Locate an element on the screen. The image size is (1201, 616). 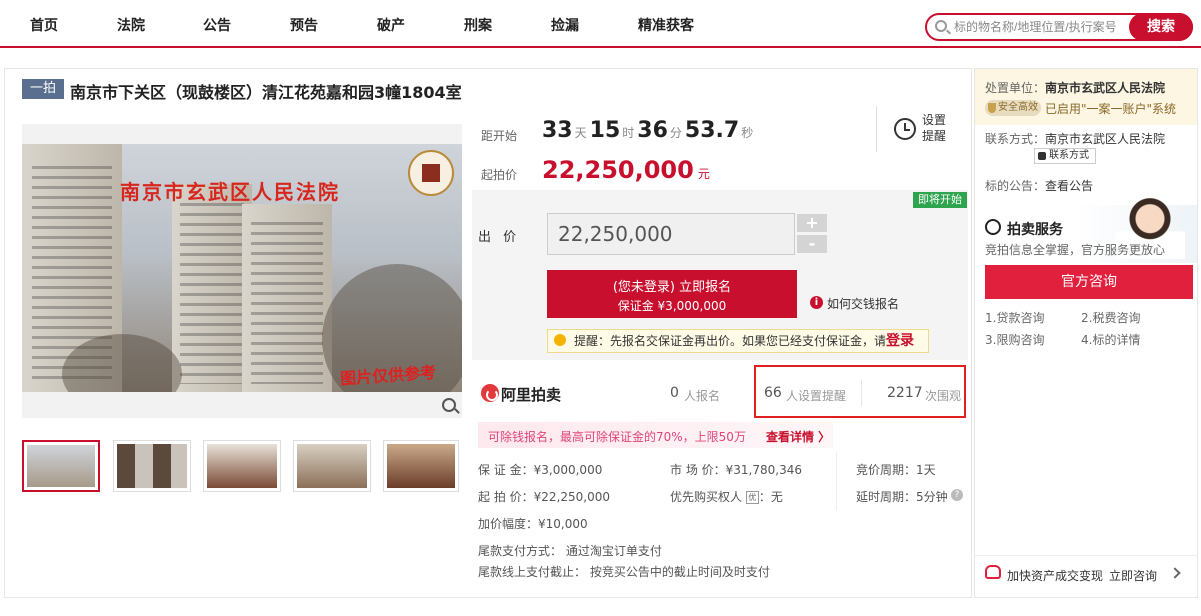
bid-decrease-button: - is located at coordinates (812, 244).